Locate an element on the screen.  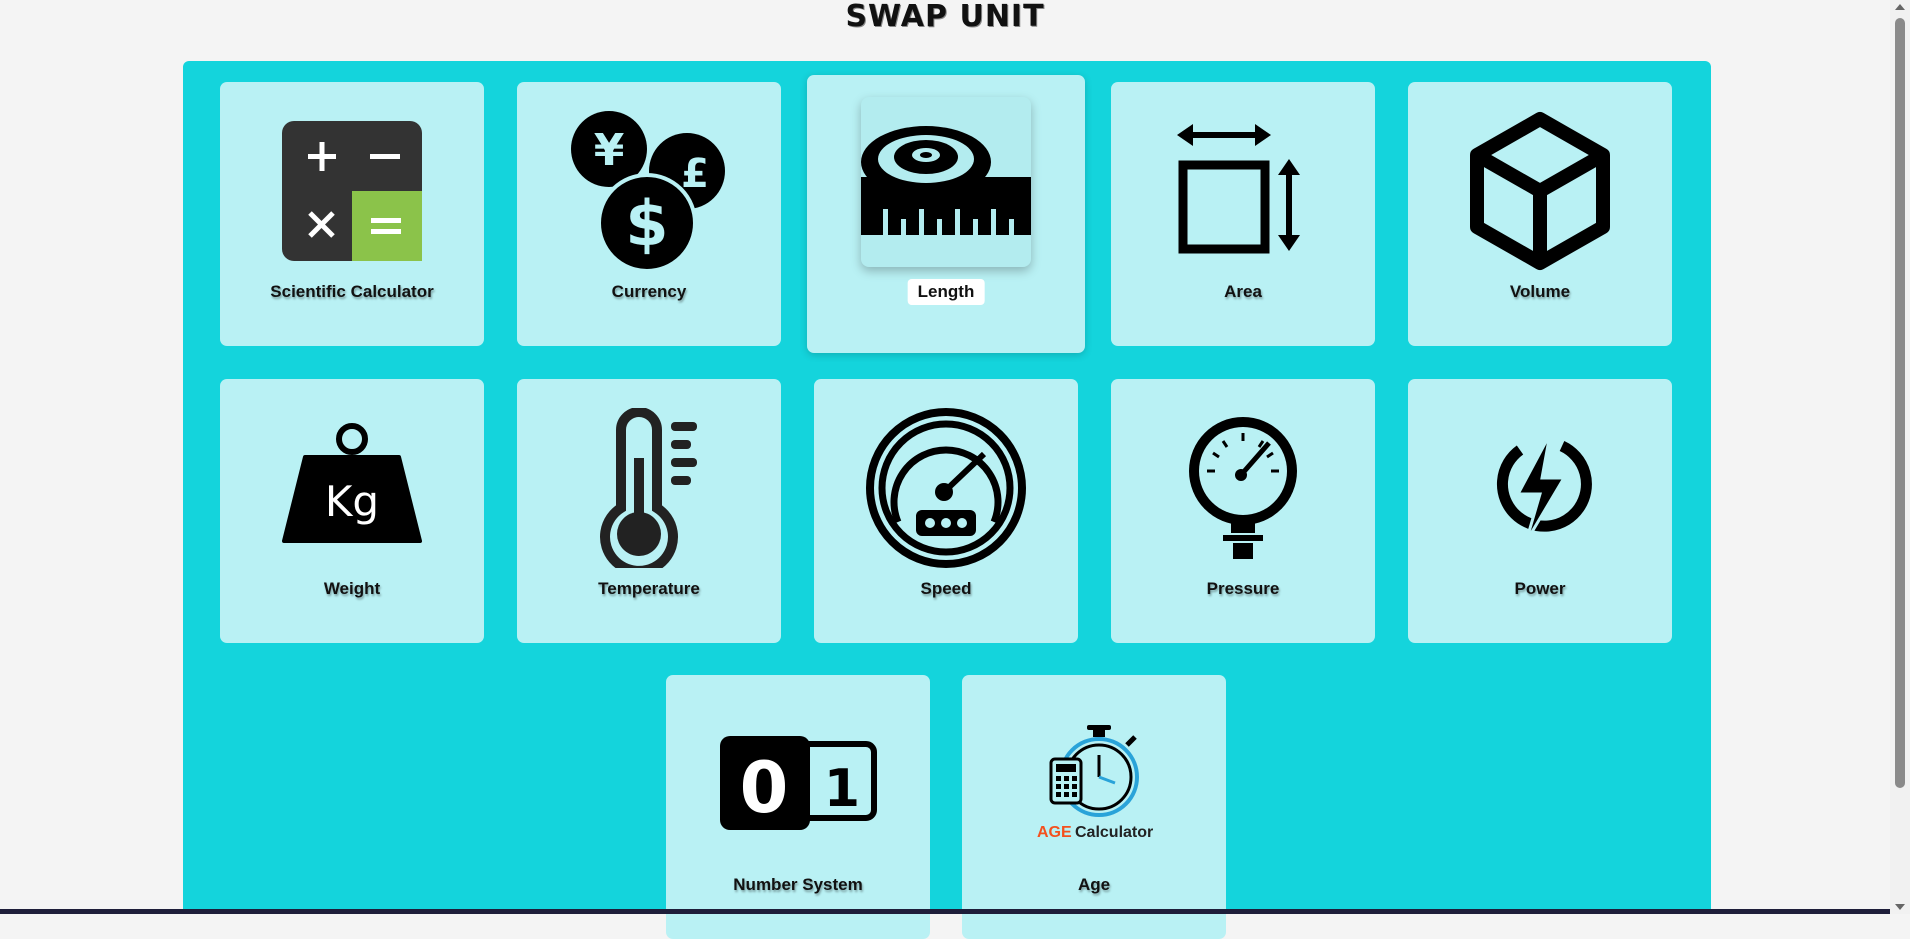
age-icon-text: AGE is located at coordinates (1054, 832).